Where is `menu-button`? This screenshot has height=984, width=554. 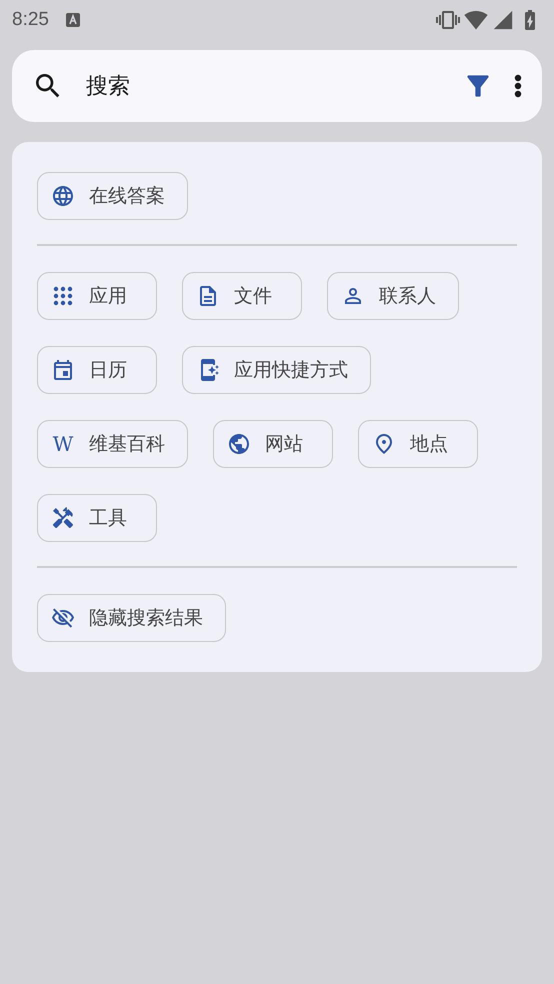 menu-button is located at coordinates (518, 86).